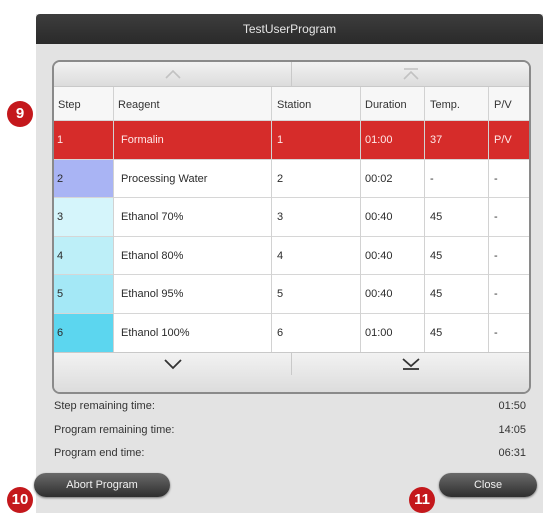 This screenshot has width=549, height=513. I want to click on cell-step: 3, so click(60, 217).